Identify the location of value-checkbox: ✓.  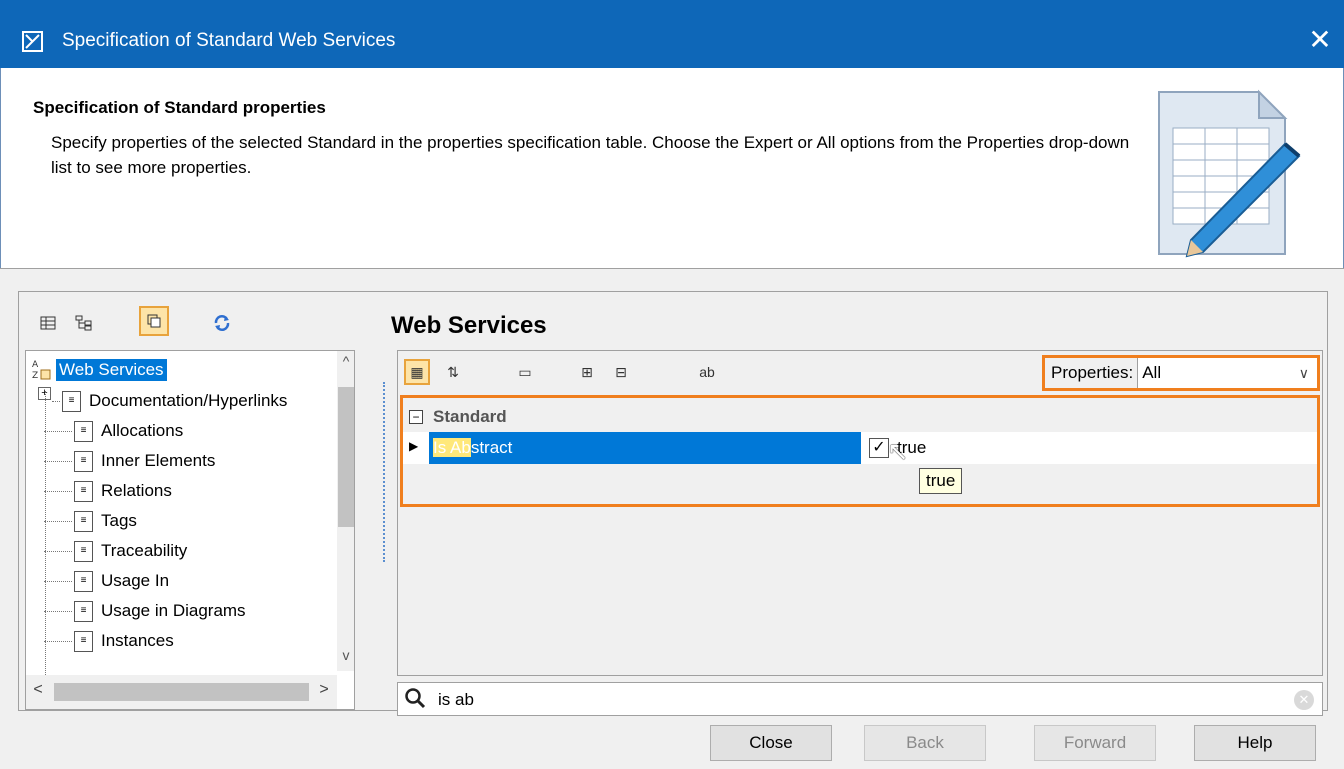
(879, 448).